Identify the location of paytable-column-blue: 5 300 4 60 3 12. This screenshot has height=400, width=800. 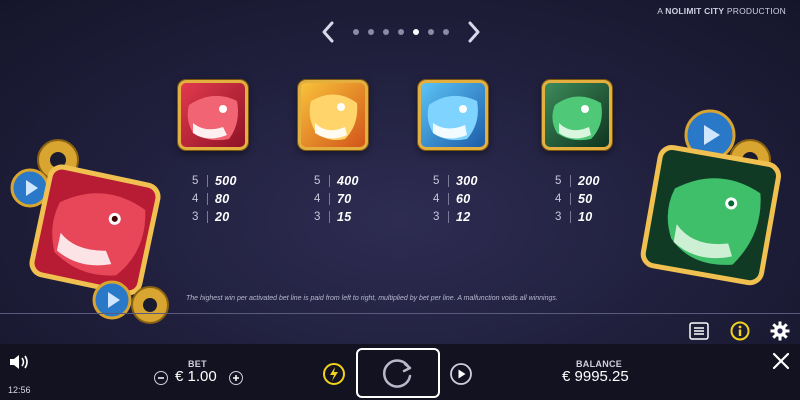
(473, 199).